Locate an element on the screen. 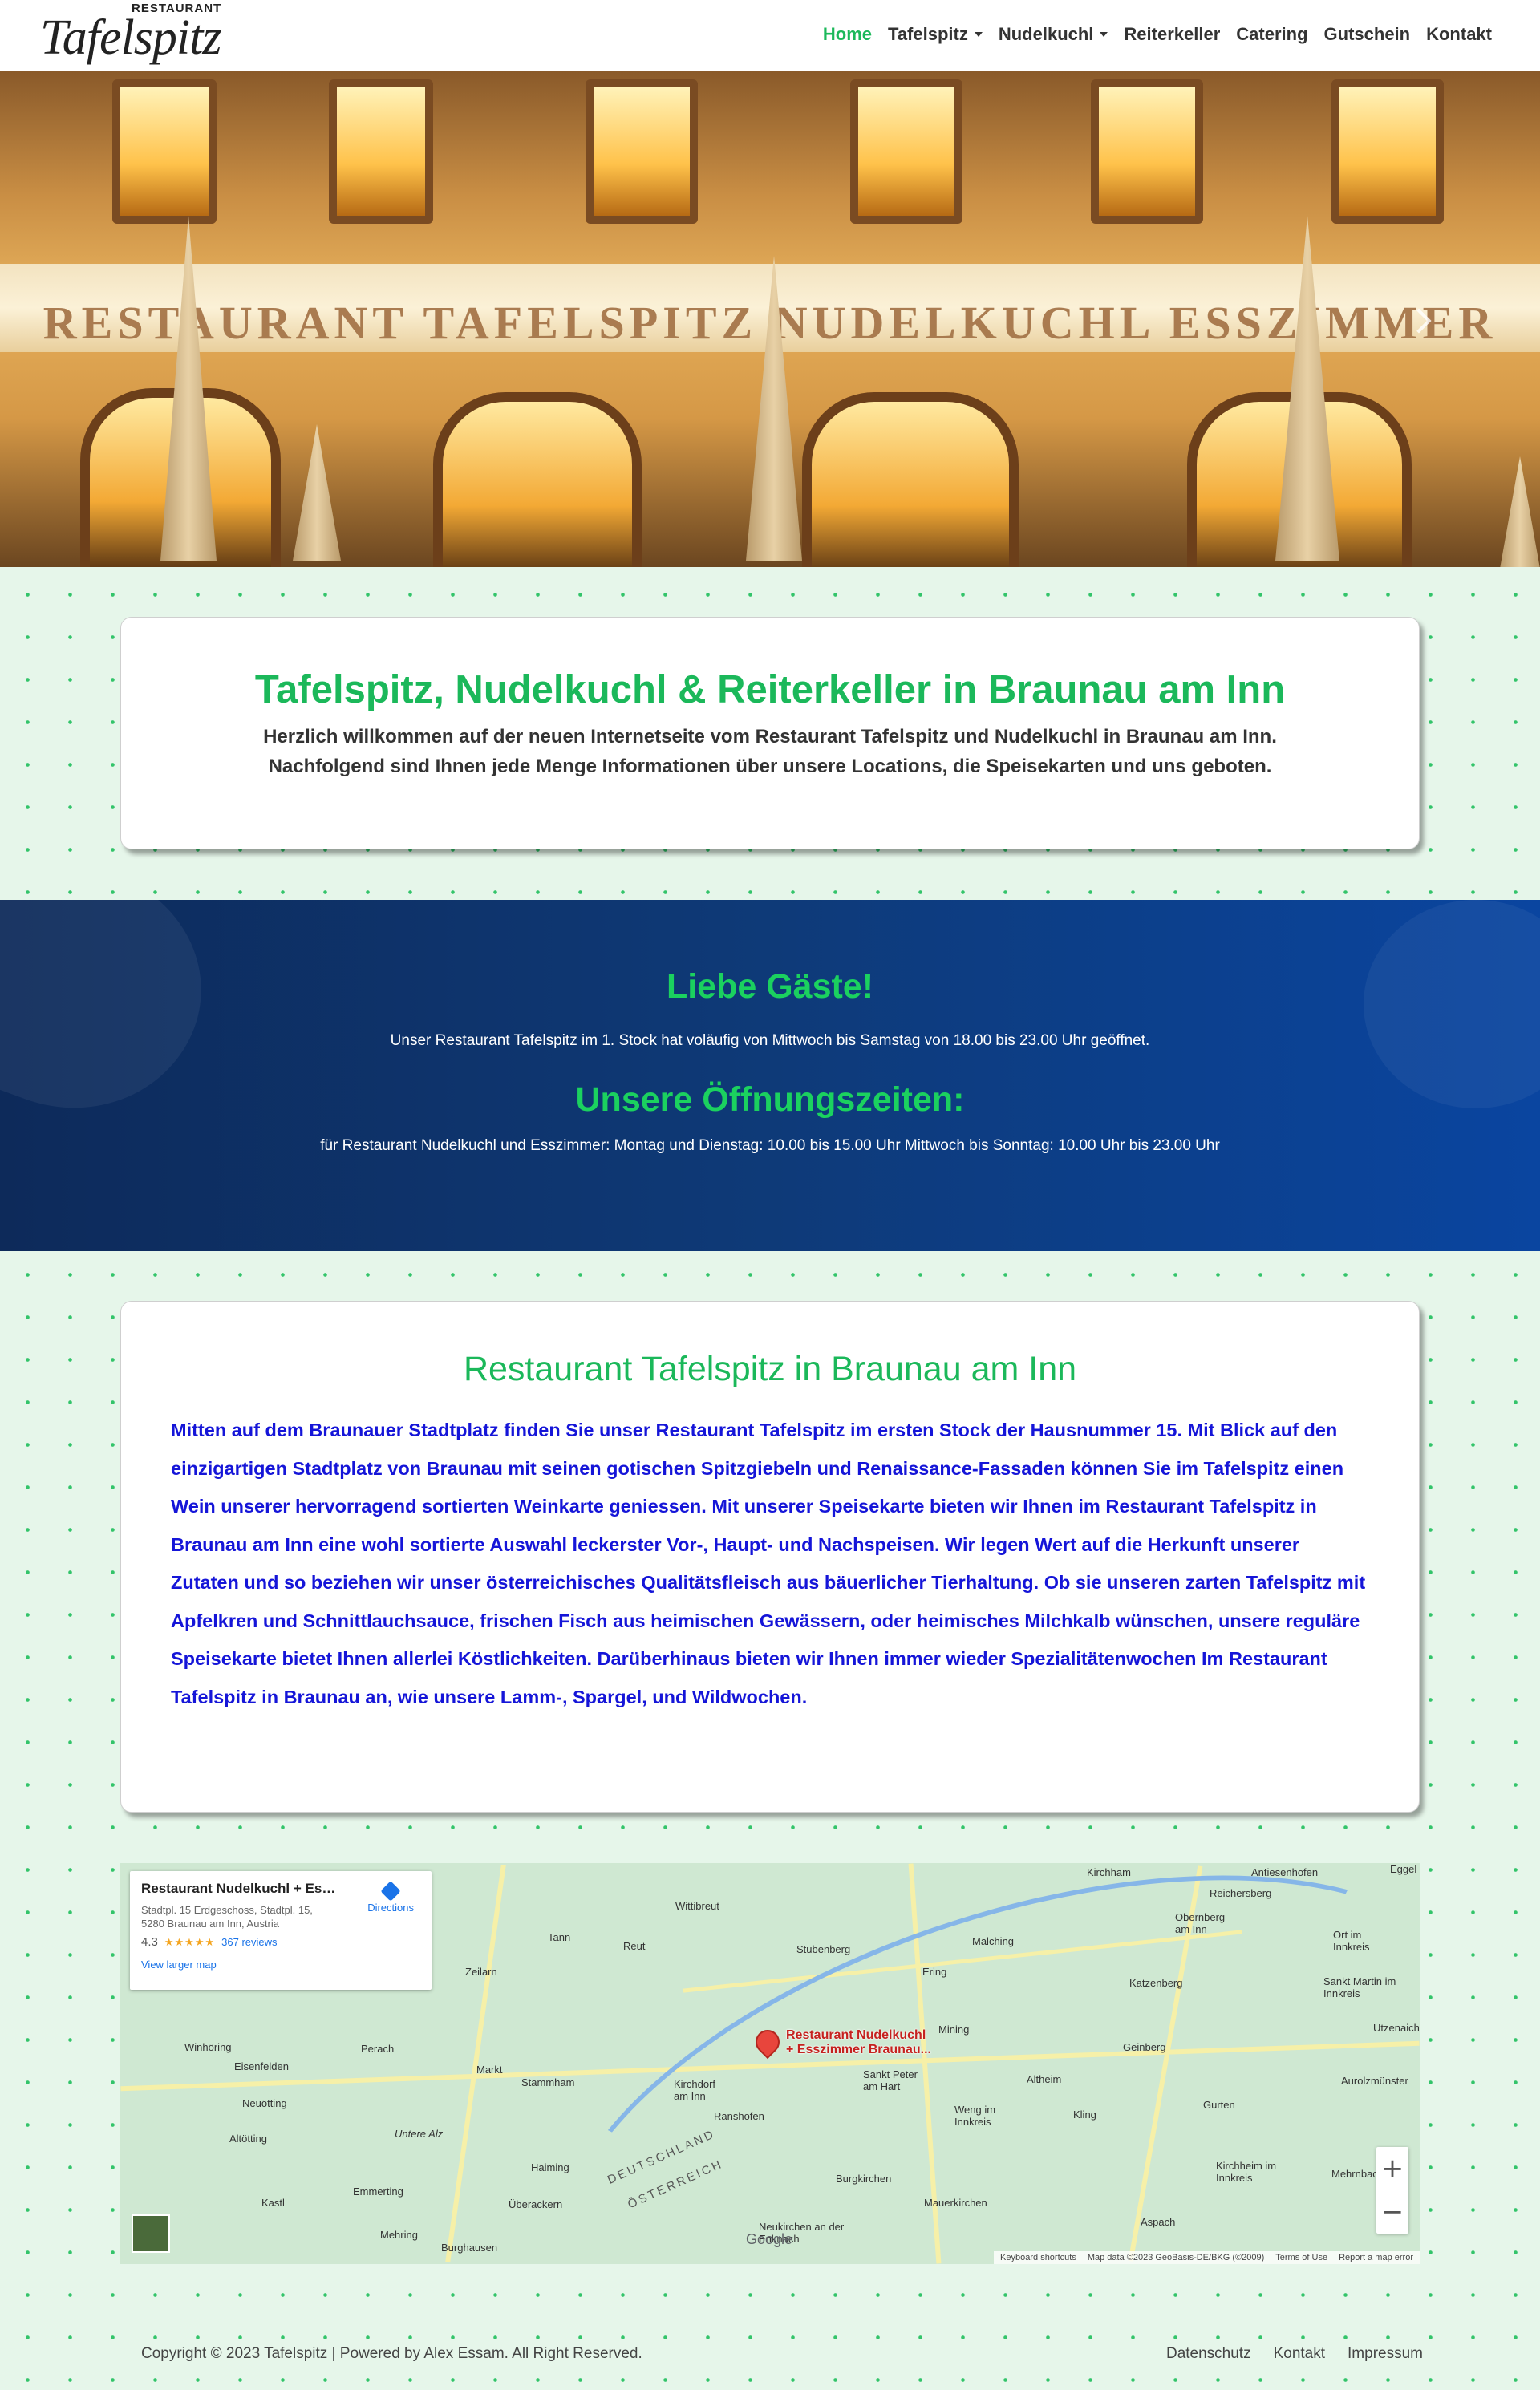 Image resolution: width=1540 pixels, height=2390 pixels. nav-nudelkuchl: Nudelkuchl is located at coordinates (1053, 34).